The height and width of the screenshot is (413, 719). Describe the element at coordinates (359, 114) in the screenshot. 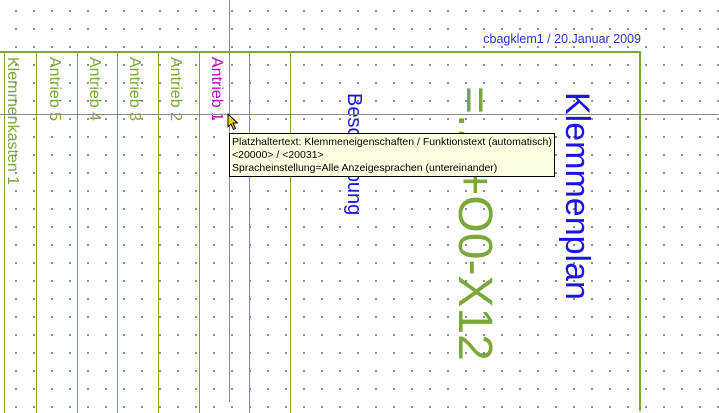

I see `crosshair-horizontal` at that location.